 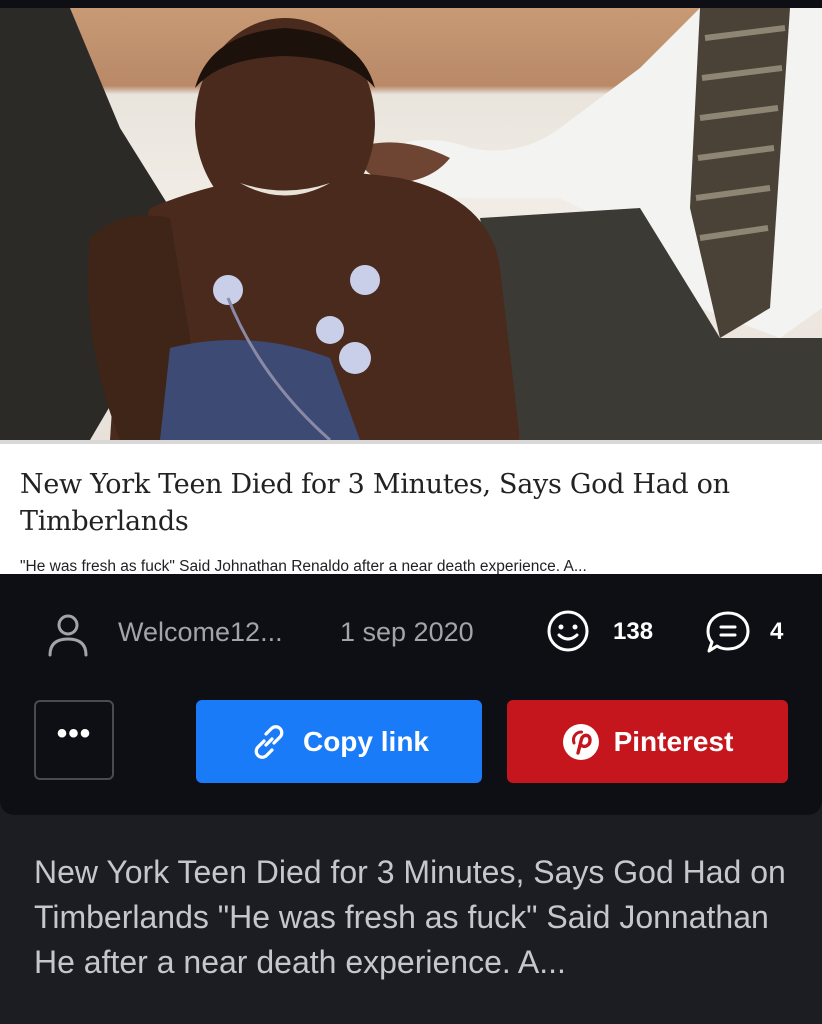 I want to click on post-meta-row: Welcome12... 1 sep 2020 138 4, so click(x=411, y=632).